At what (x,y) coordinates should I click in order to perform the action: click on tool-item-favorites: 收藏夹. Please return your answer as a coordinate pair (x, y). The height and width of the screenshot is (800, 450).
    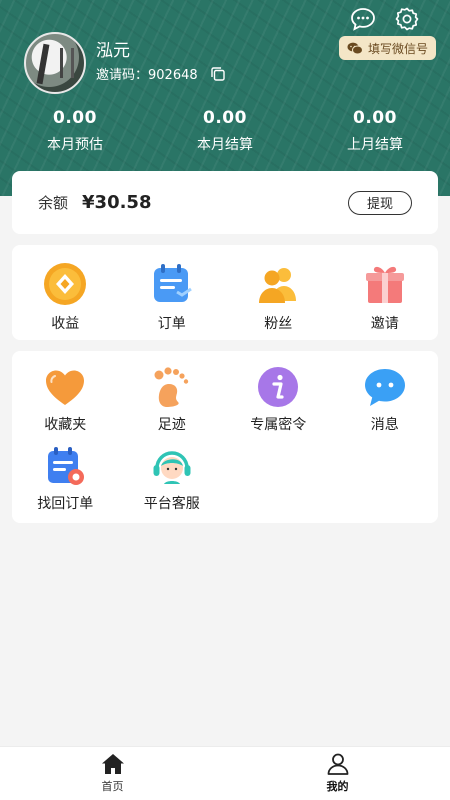
    Looking at the image, I should click on (65, 399).